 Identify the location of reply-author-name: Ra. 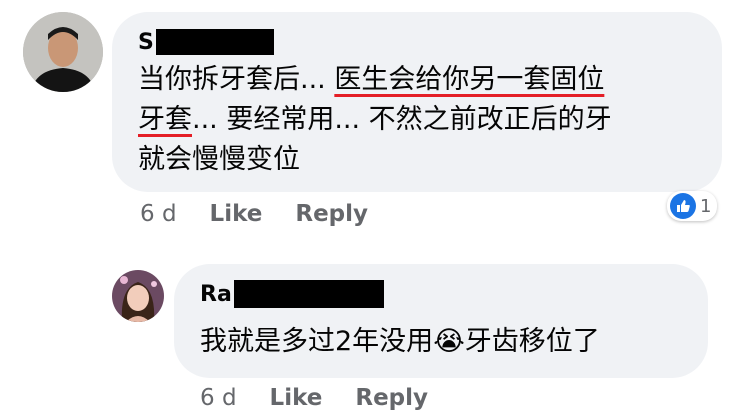
(216, 294).